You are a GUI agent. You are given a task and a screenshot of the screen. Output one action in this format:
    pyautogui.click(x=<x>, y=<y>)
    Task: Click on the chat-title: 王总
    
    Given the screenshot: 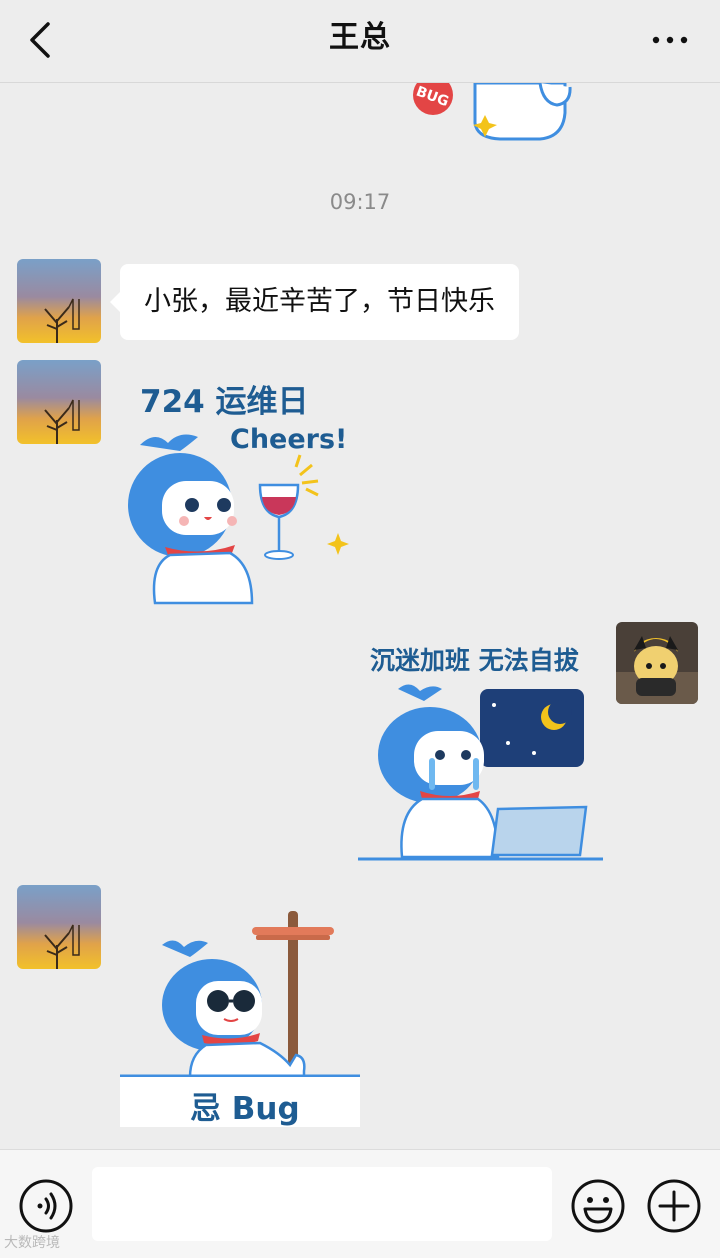 What is the action you would take?
    pyautogui.click(x=360, y=37)
    